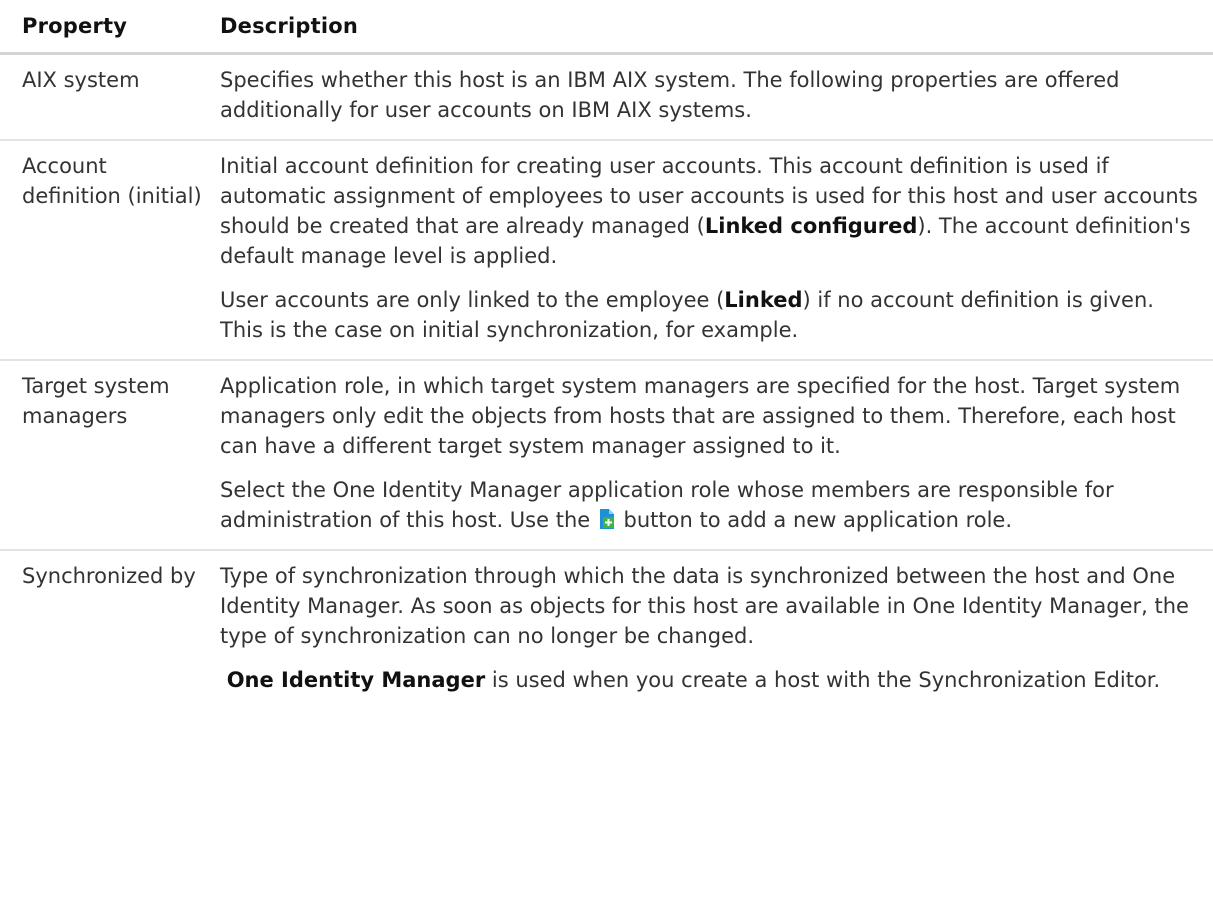  I want to click on add-document-icon, so click(606, 519).